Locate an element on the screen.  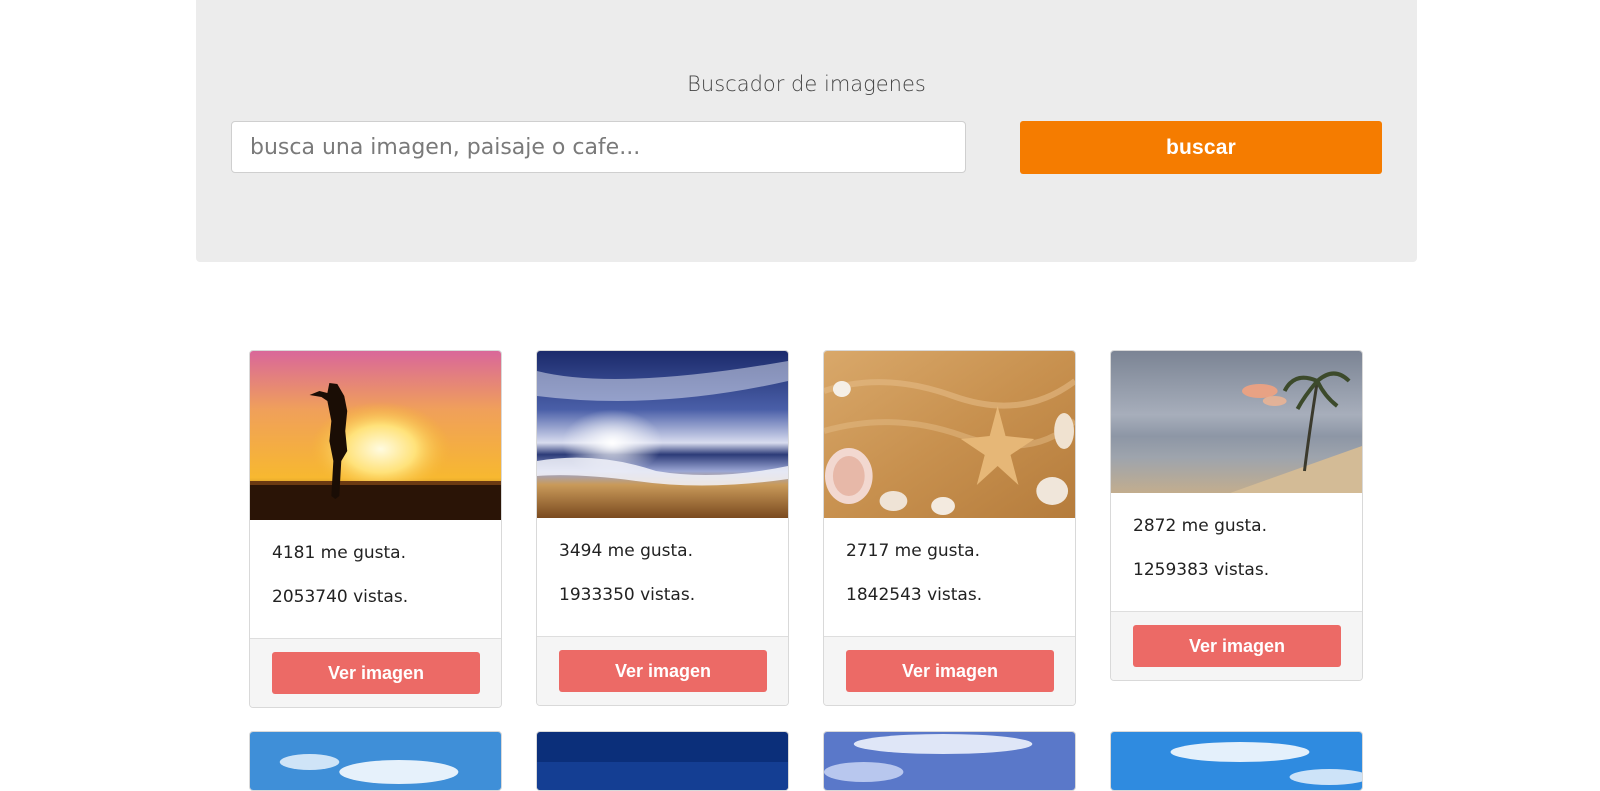
card-body: 2717 me gusta. 1842543 vistas. is located at coordinates (949, 577).